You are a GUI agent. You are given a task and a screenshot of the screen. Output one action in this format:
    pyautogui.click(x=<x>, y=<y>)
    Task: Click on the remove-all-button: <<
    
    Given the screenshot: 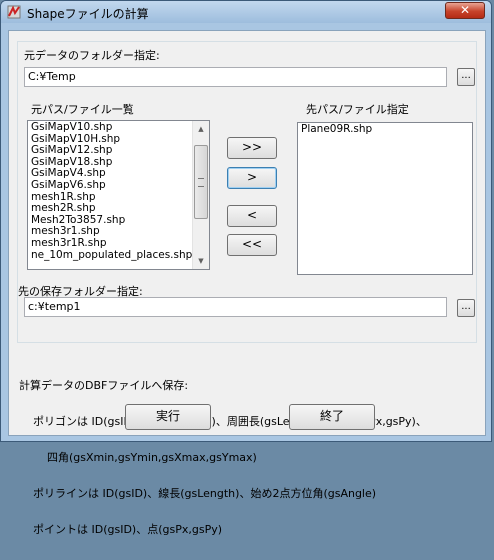 What is the action you would take?
    pyautogui.click(x=252, y=245)
    